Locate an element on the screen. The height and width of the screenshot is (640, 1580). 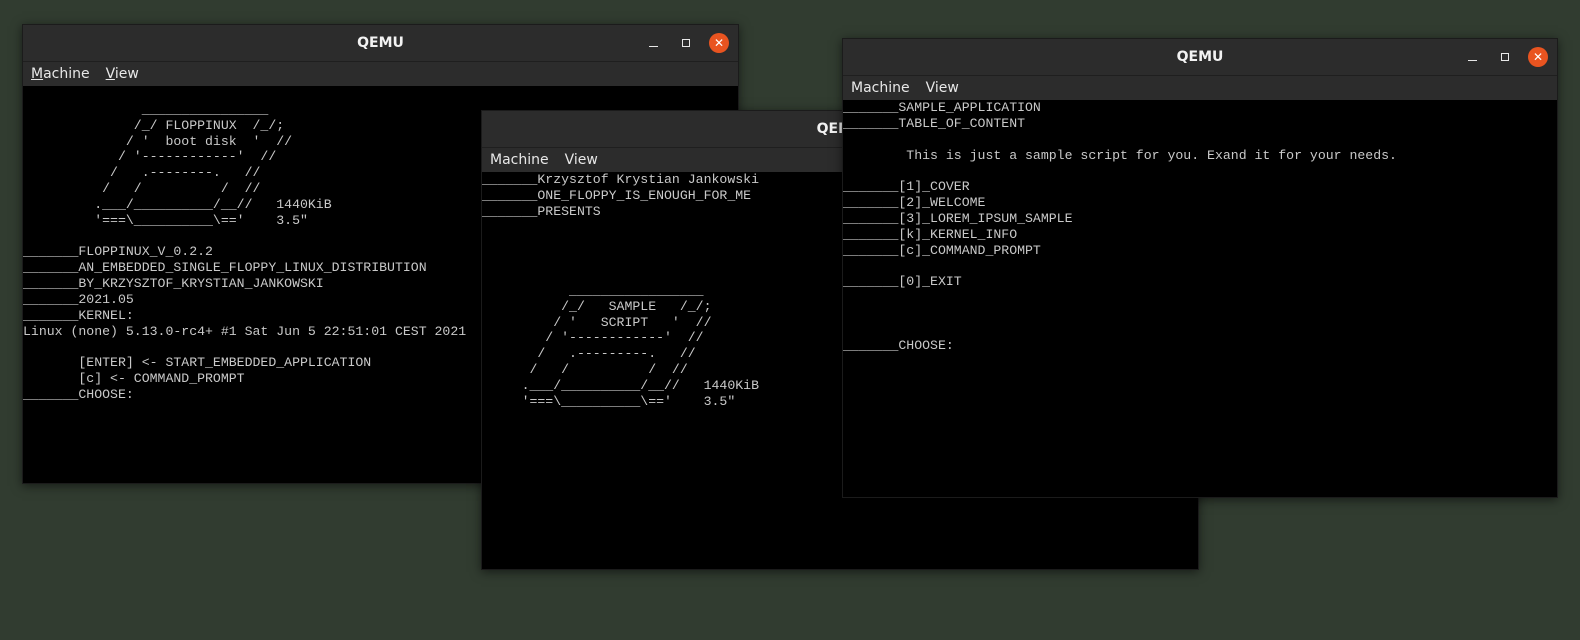
console-line: _______[2]_WELCOME is located at coordinates (914, 203).